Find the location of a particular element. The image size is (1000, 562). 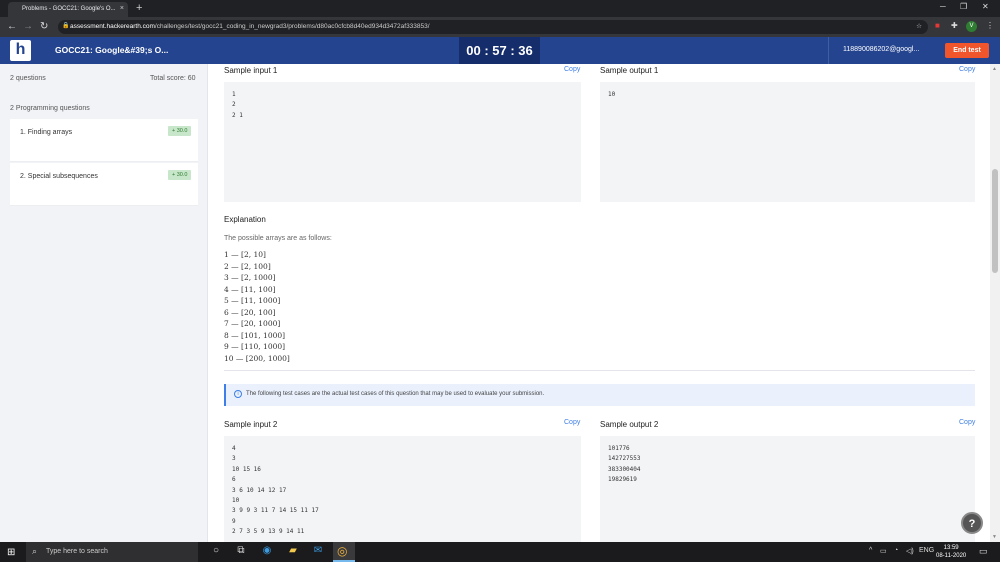

sample-input-2-label: Sample input 2 is located at coordinates (251, 424).